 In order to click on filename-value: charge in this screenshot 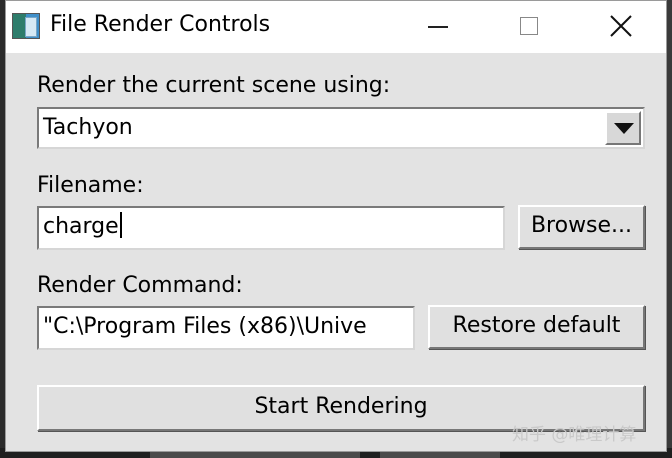, I will do `click(81, 226)`.